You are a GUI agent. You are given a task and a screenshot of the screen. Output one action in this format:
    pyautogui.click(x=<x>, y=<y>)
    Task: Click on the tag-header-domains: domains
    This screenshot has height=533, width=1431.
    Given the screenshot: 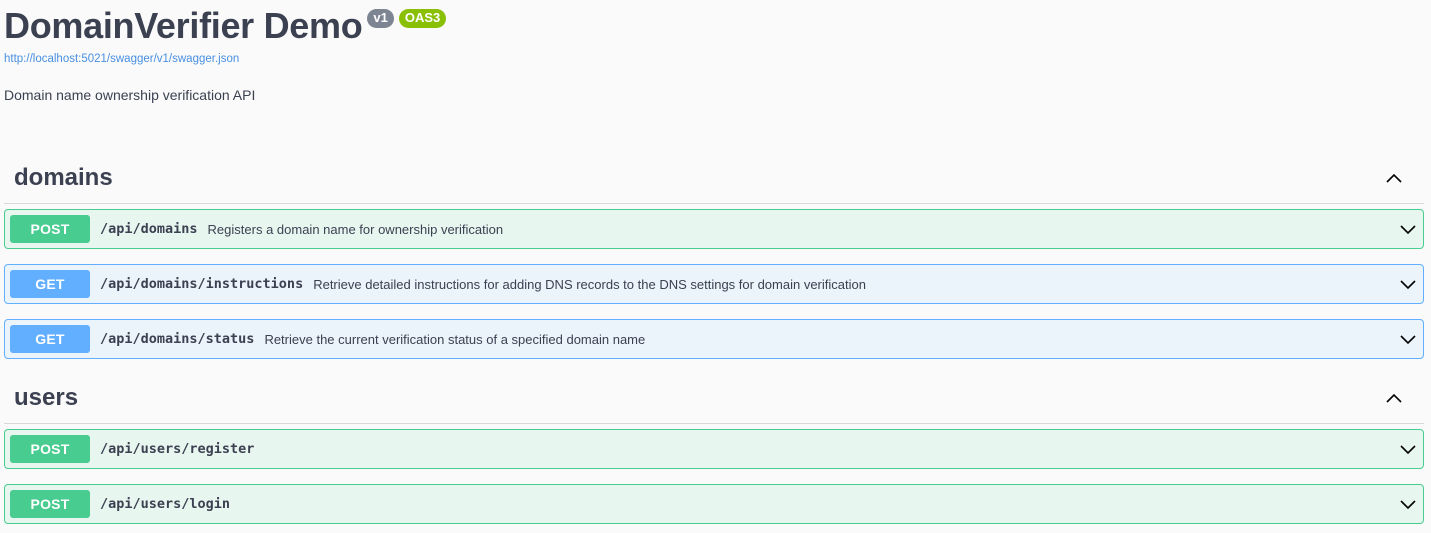 What is the action you would take?
    pyautogui.click(x=714, y=178)
    